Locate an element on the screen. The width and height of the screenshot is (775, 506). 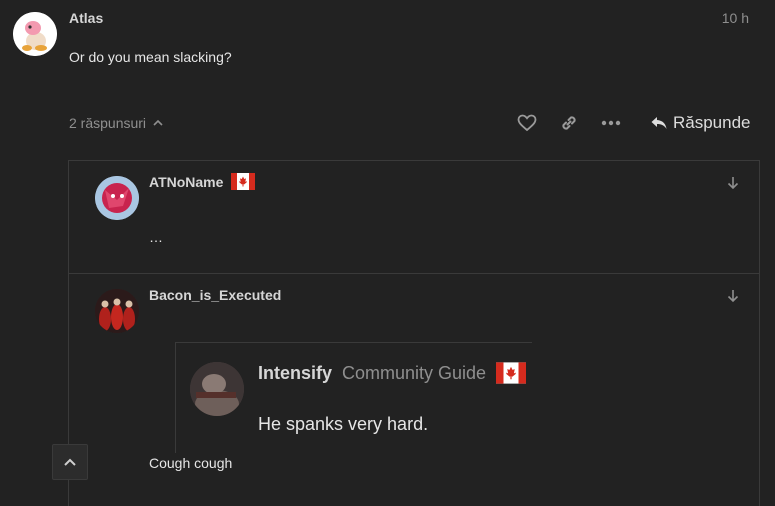
reply-body: Cough cough is located at coordinates (191, 463).